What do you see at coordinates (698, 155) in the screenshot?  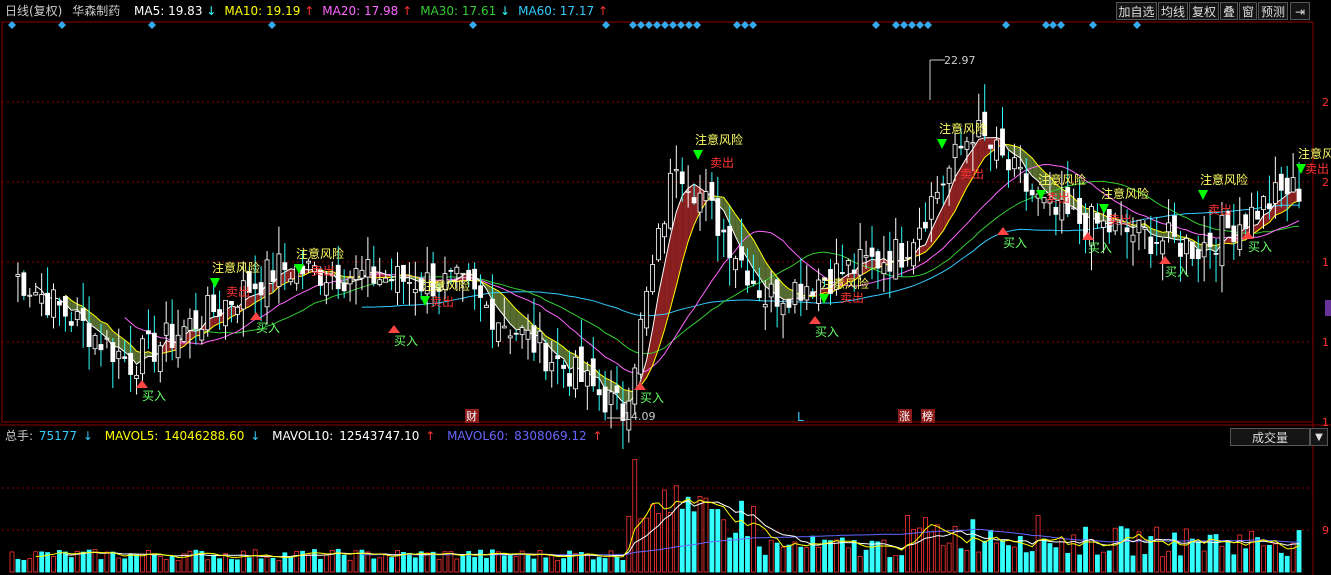 I see `arrow-down-icon` at bounding box center [698, 155].